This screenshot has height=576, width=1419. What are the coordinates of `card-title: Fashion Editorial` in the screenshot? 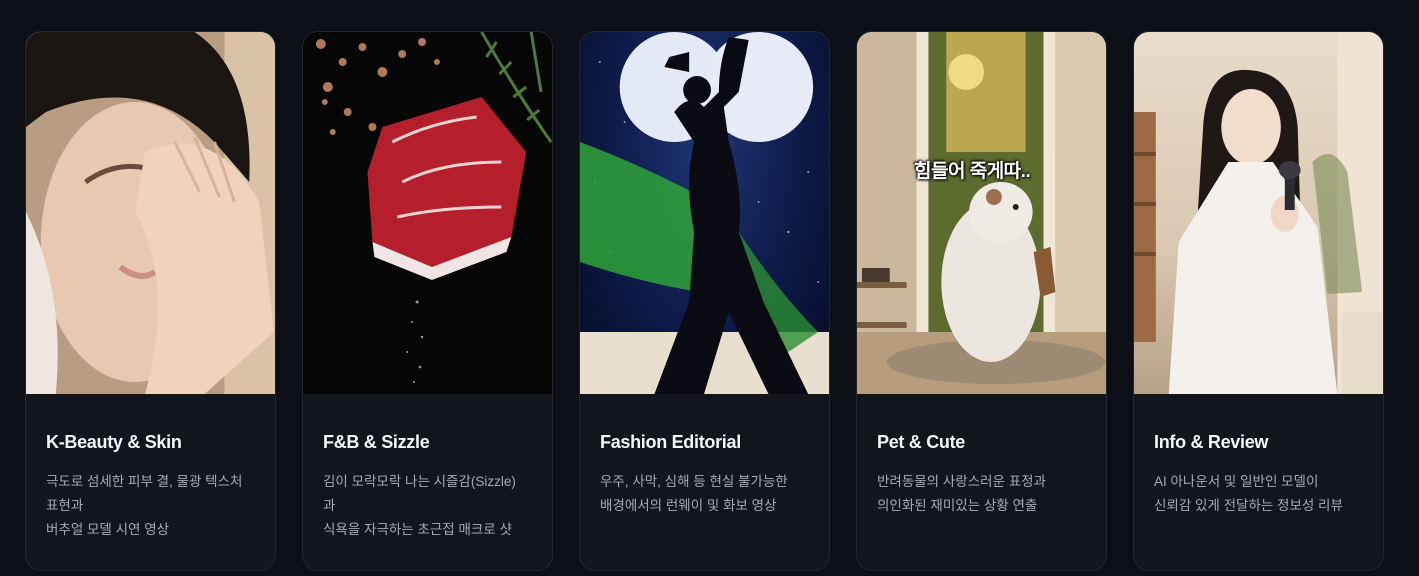 It's located at (670, 442).